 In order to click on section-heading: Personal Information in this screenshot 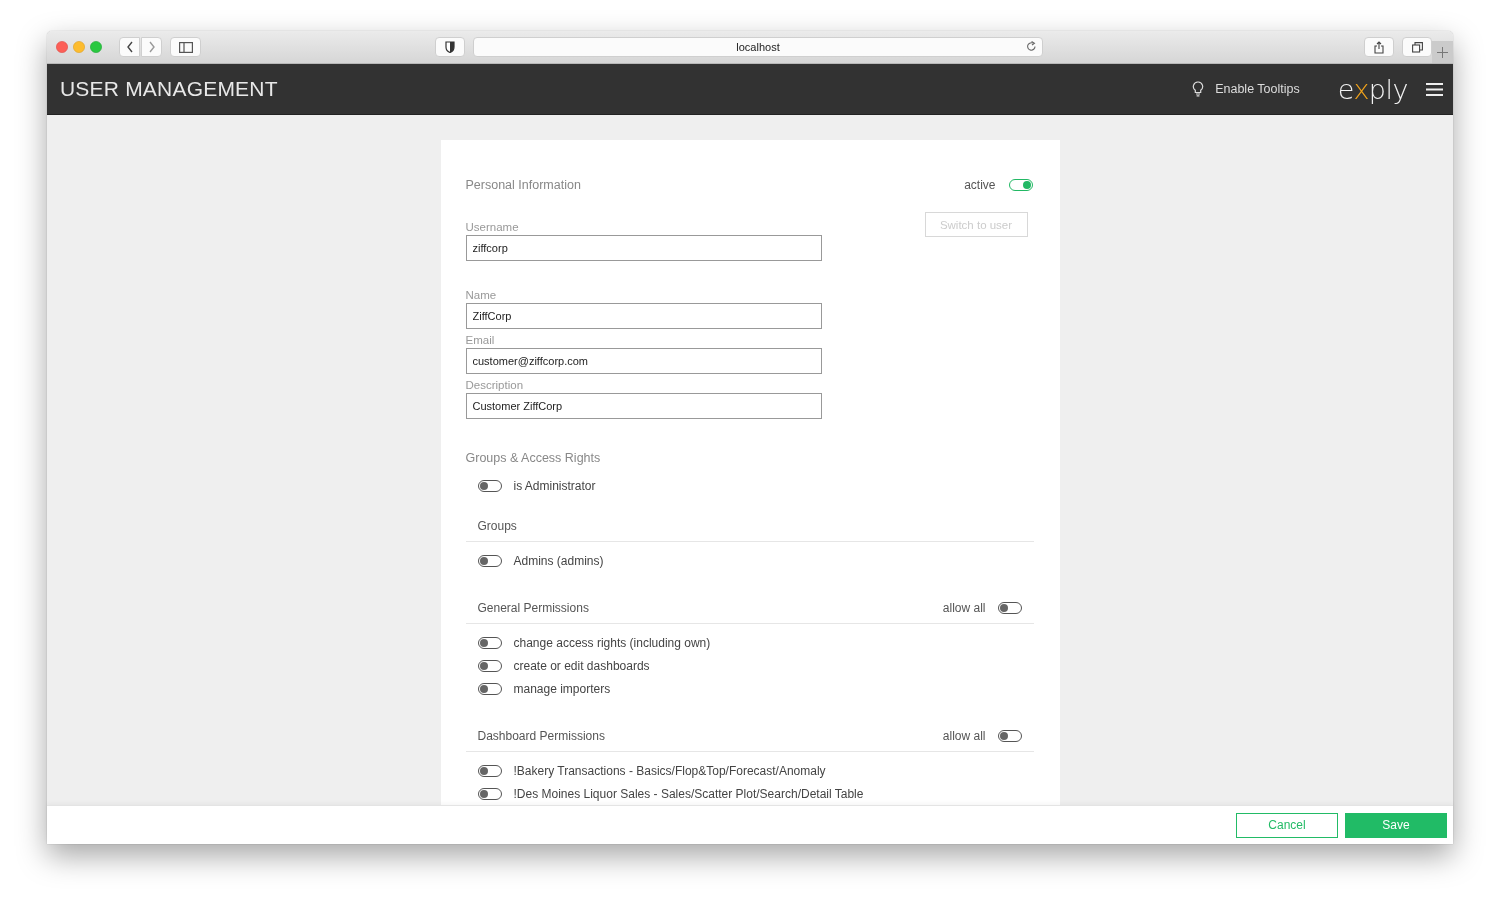, I will do `click(523, 185)`.